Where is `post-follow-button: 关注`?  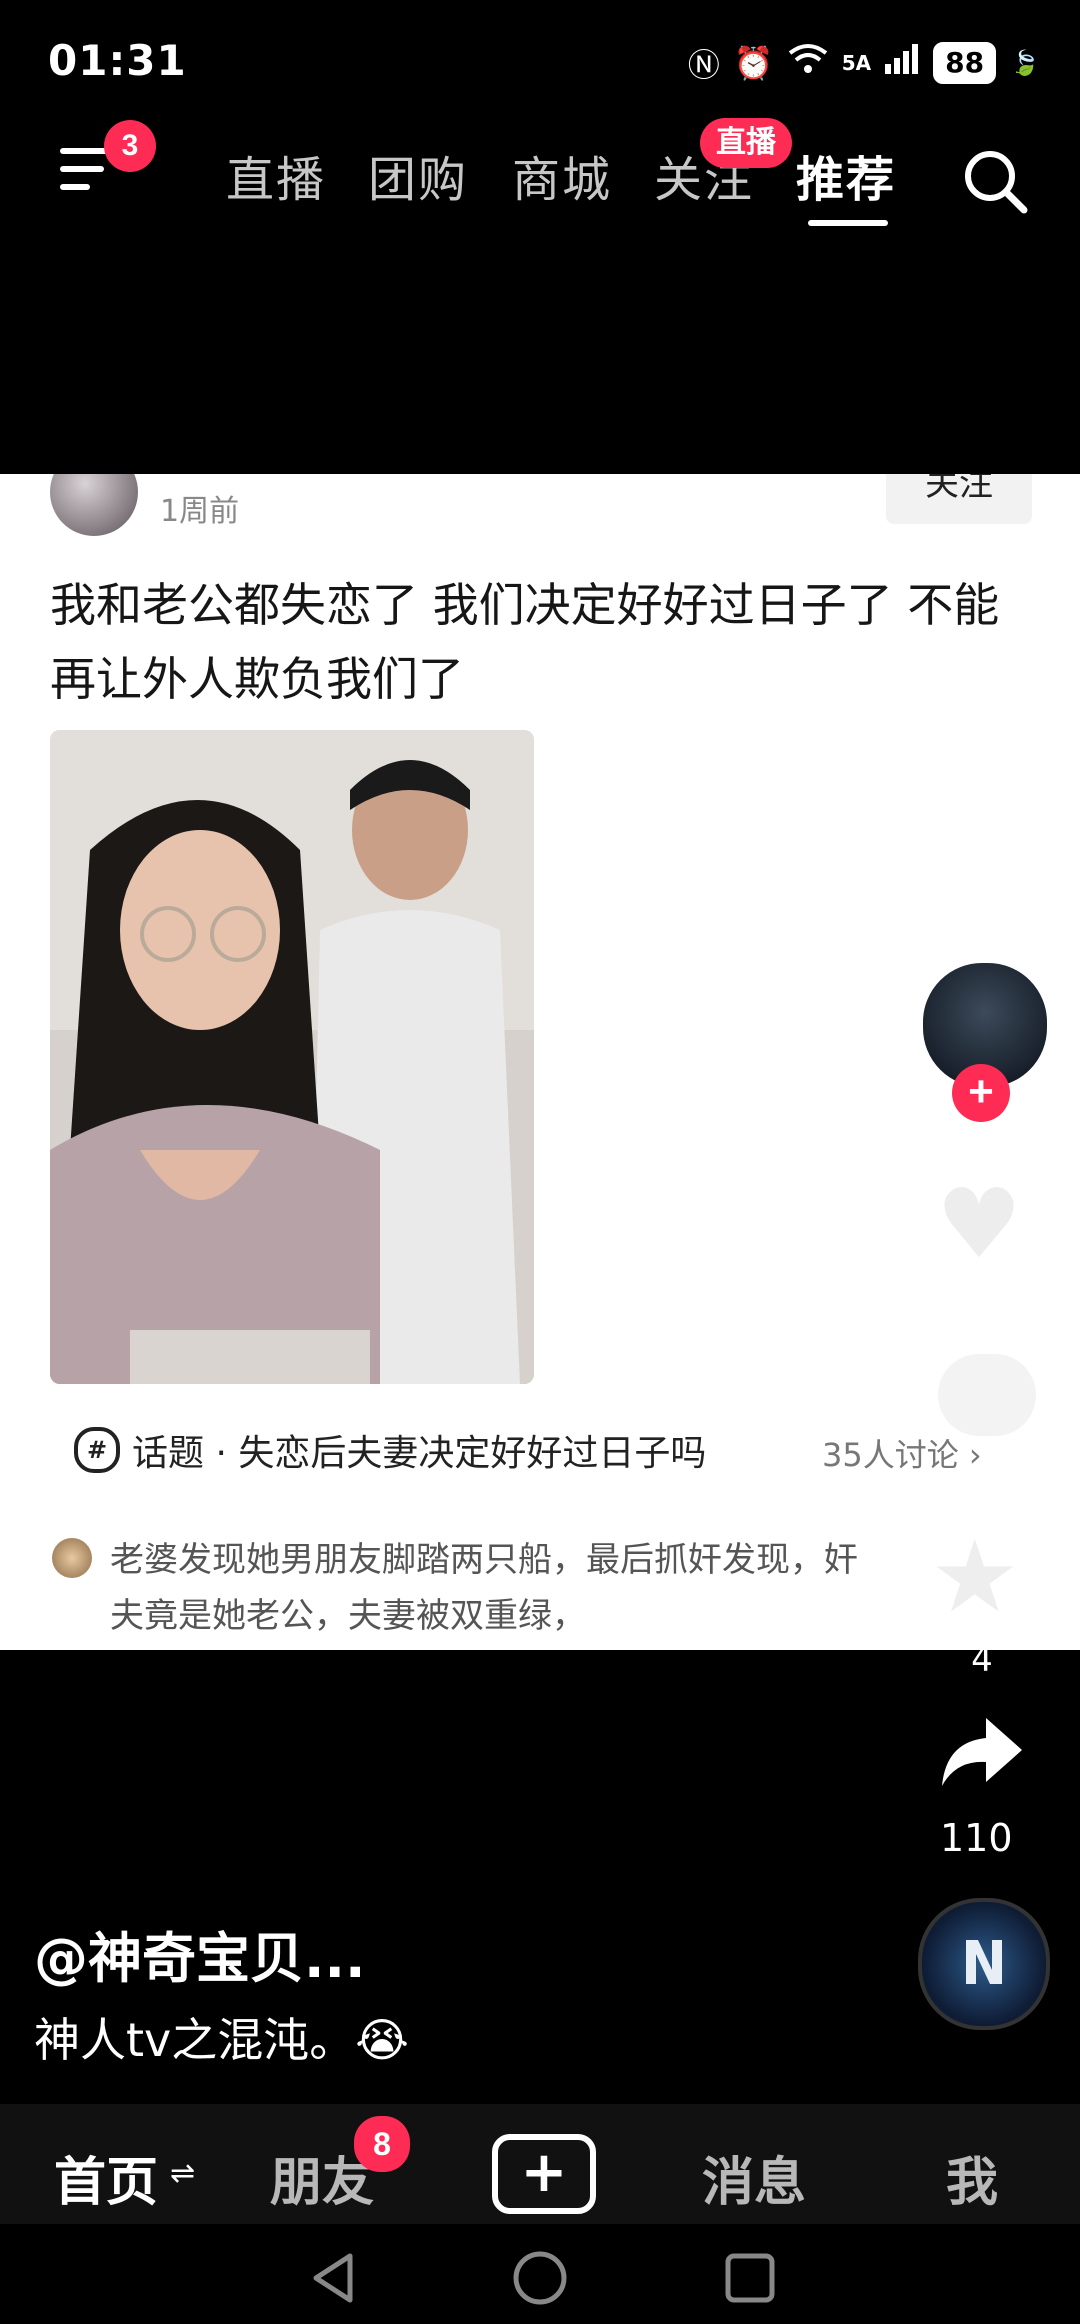 post-follow-button: 关注 is located at coordinates (959, 499).